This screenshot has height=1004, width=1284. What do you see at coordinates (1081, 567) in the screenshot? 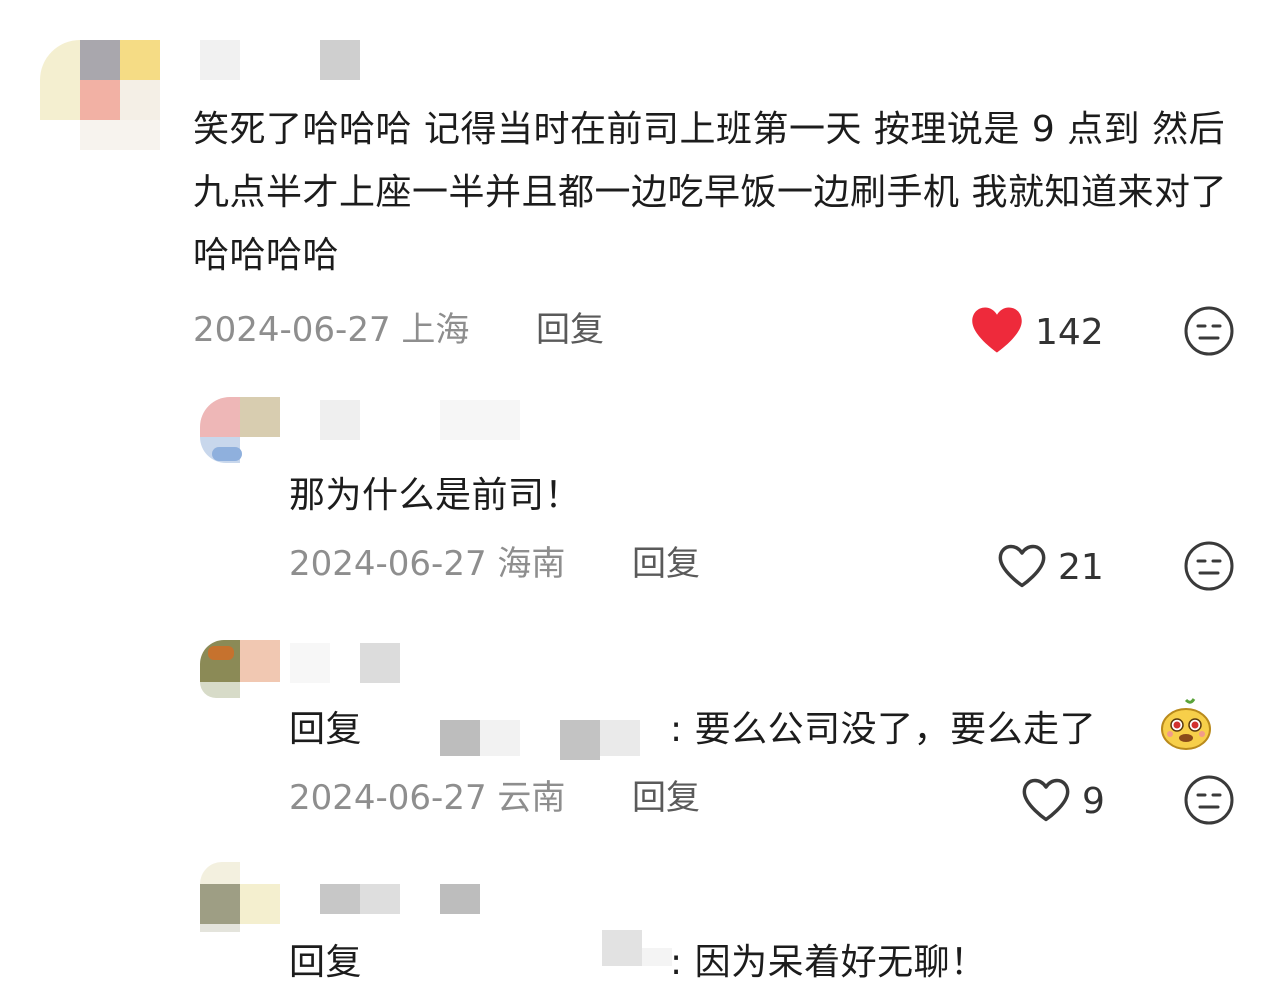
I see `like-count: 21` at bounding box center [1081, 567].